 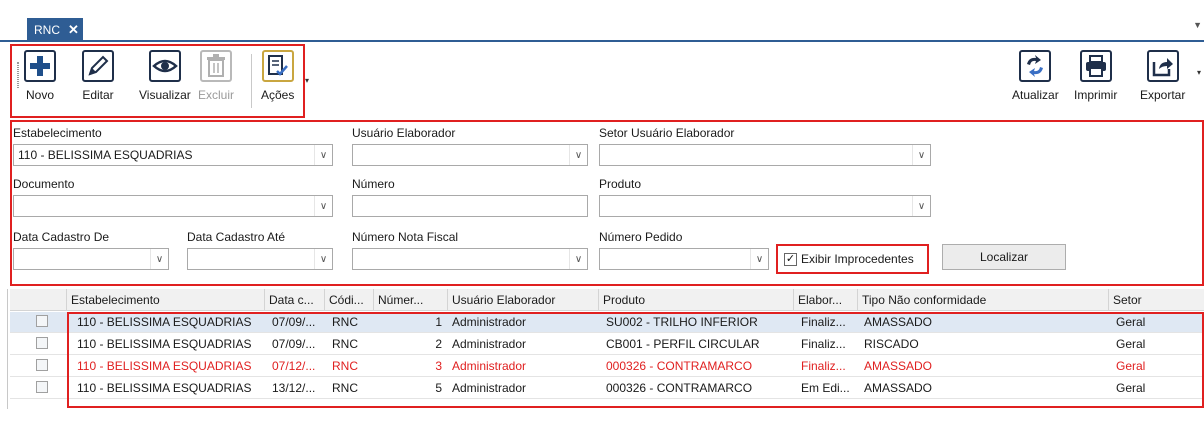 What do you see at coordinates (667, 133) in the screenshot?
I see `setor-usuario-label: Setor Usuário Elaborador` at bounding box center [667, 133].